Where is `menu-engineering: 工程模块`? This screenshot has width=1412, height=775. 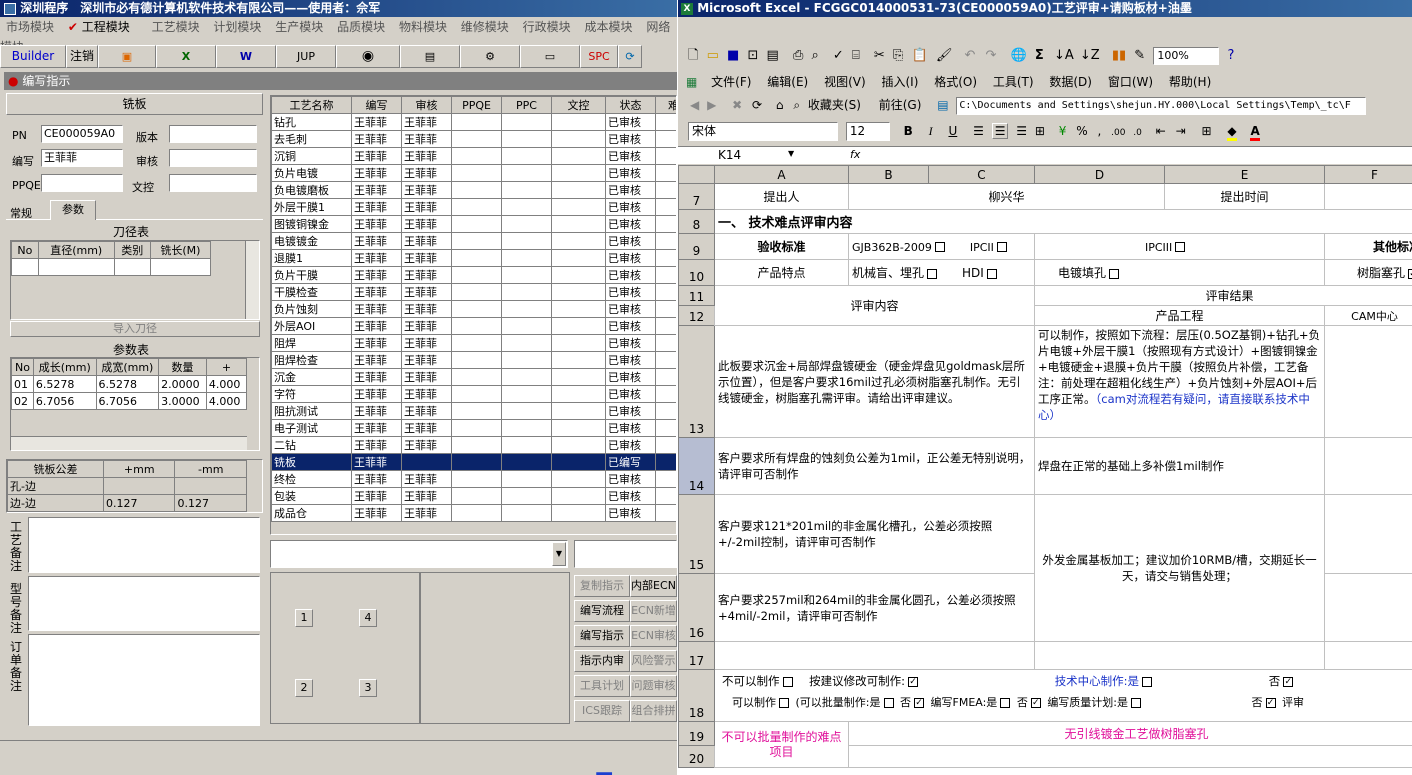 menu-engineering: 工程模块 is located at coordinates (106, 27).